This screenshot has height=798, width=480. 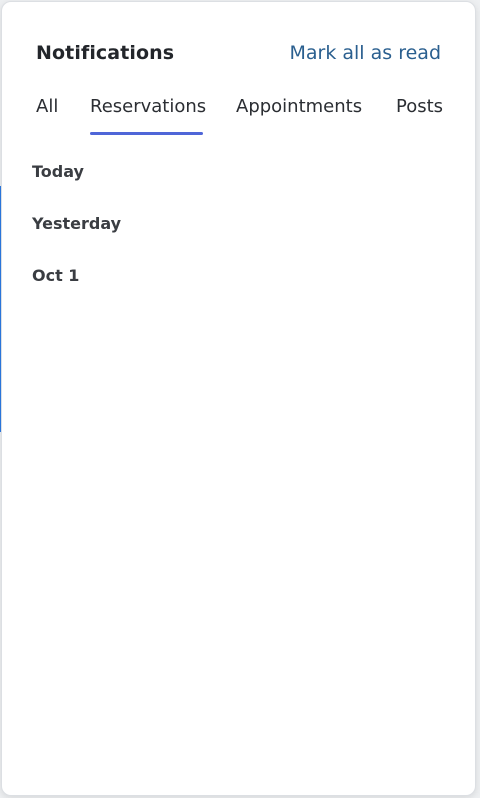 What do you see at coordinates (105, 53) in the screenshot?
I see `panel-title: Notifications` at bounding box center [105, 53].